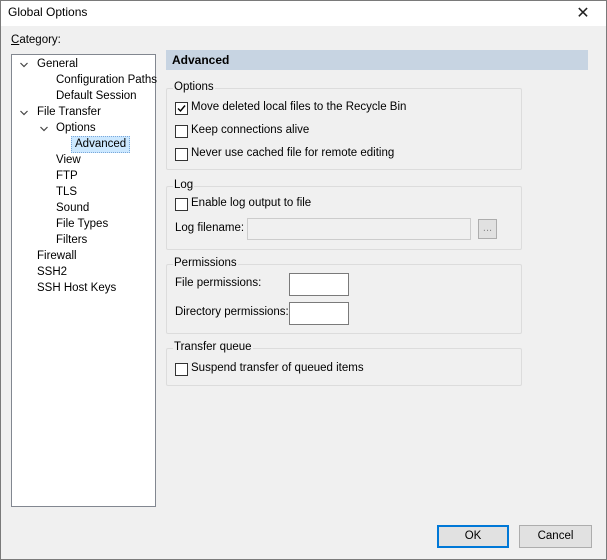 The width and height of the screenshot is (607, 560). What do you see at coordinates (194, 87) in the screenshot?
I see `options-group-legend: Options` at bounding box center [194, 87].